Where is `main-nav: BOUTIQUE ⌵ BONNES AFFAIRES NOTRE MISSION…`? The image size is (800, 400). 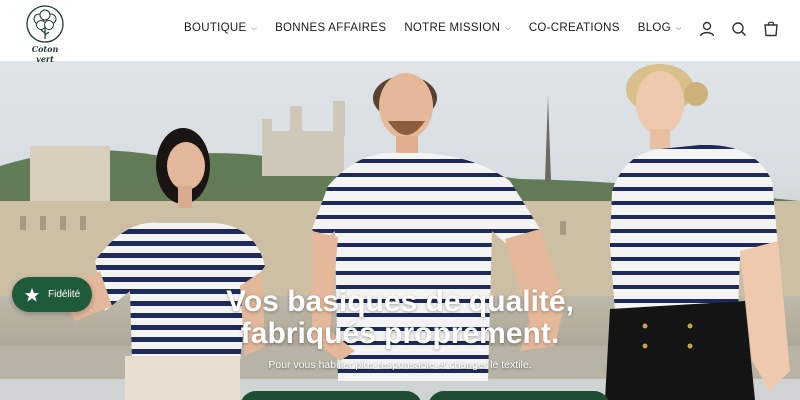
main-nav: BOUTIQUE ⌵ BONNES AFFAIRES NOTRE MISSION… is located at coordinates (433, 28).